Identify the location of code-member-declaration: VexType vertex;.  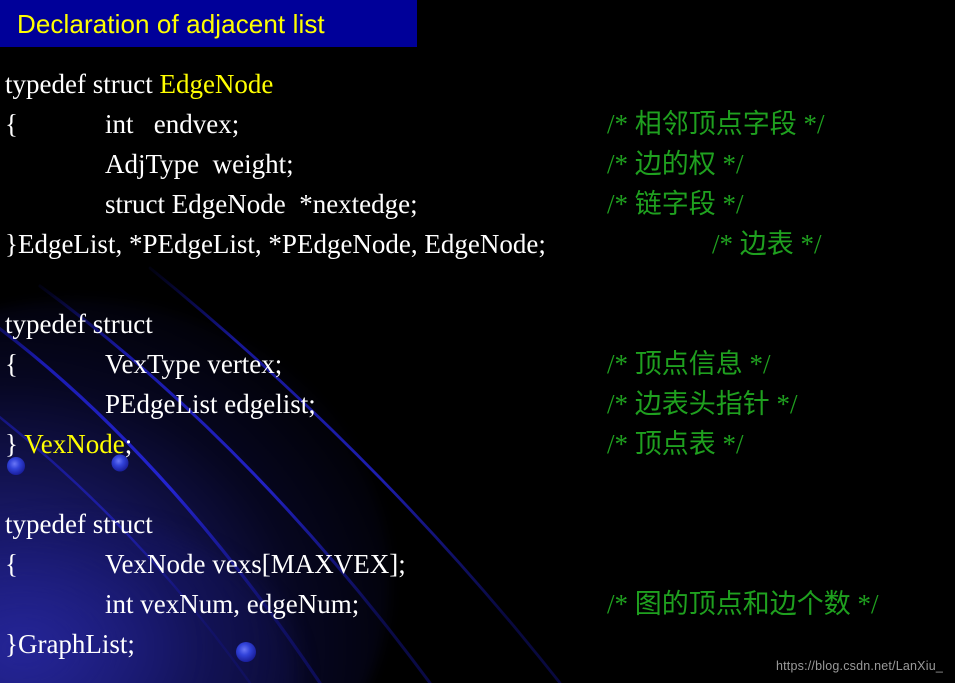
(194, 364).